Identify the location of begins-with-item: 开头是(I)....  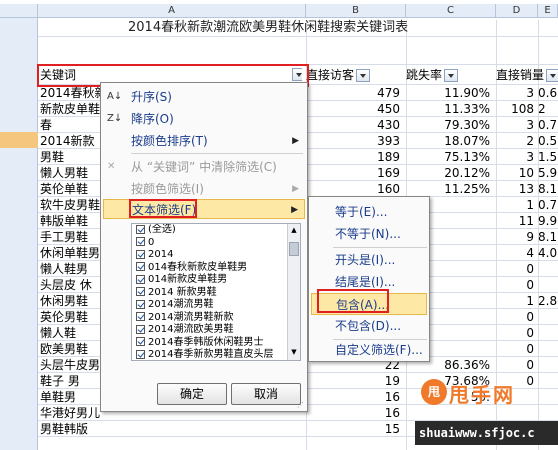
(369, 260).